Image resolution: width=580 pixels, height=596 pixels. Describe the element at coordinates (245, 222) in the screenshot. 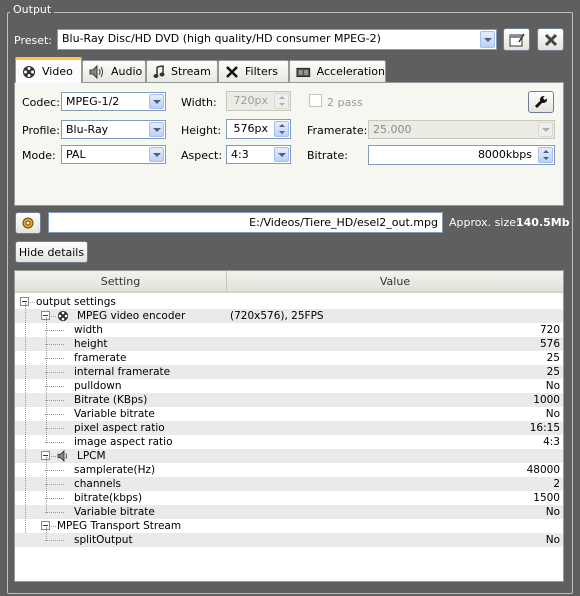

I see `output-path-field: E:/Videos/Tiere_HD/esel2_out.mpg` at that location.